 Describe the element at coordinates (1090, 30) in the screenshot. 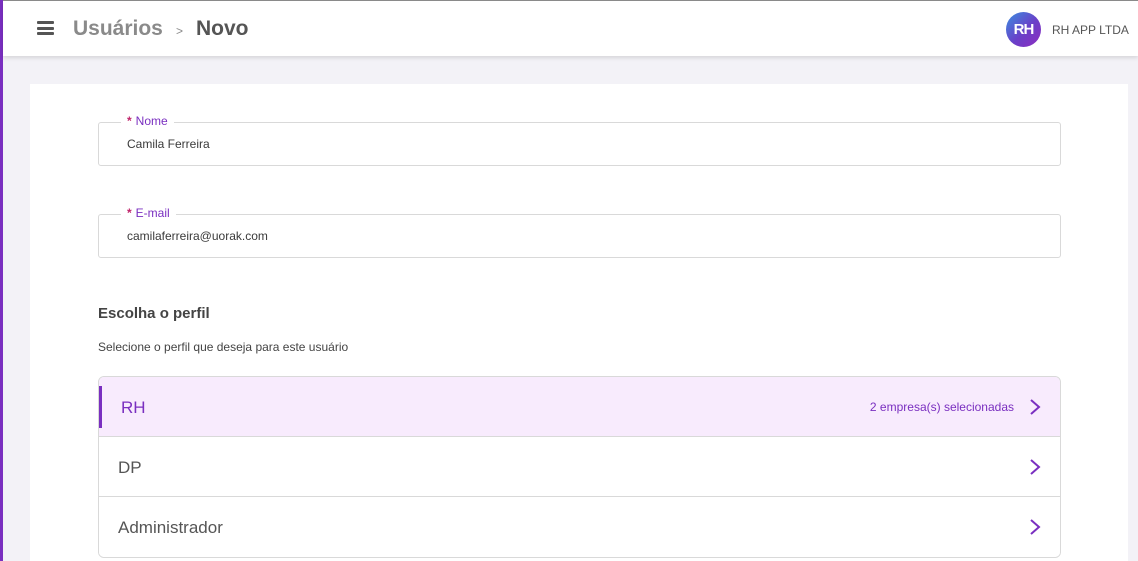

I see `company-name: RH APP LTDA` at that location.